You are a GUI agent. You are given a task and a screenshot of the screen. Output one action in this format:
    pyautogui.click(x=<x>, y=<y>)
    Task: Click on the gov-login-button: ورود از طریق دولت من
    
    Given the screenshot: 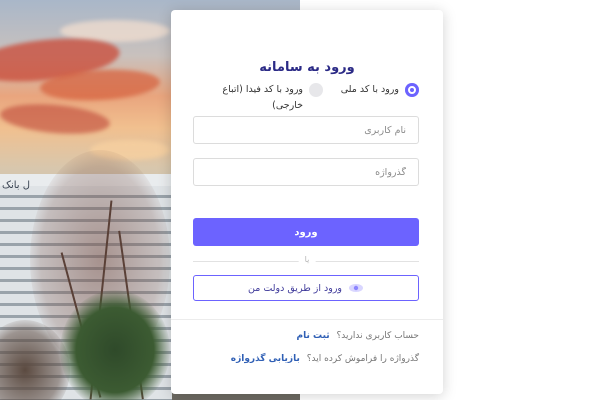 What is the action you would take?
    pyautogui.click(x=306, y=288)
    